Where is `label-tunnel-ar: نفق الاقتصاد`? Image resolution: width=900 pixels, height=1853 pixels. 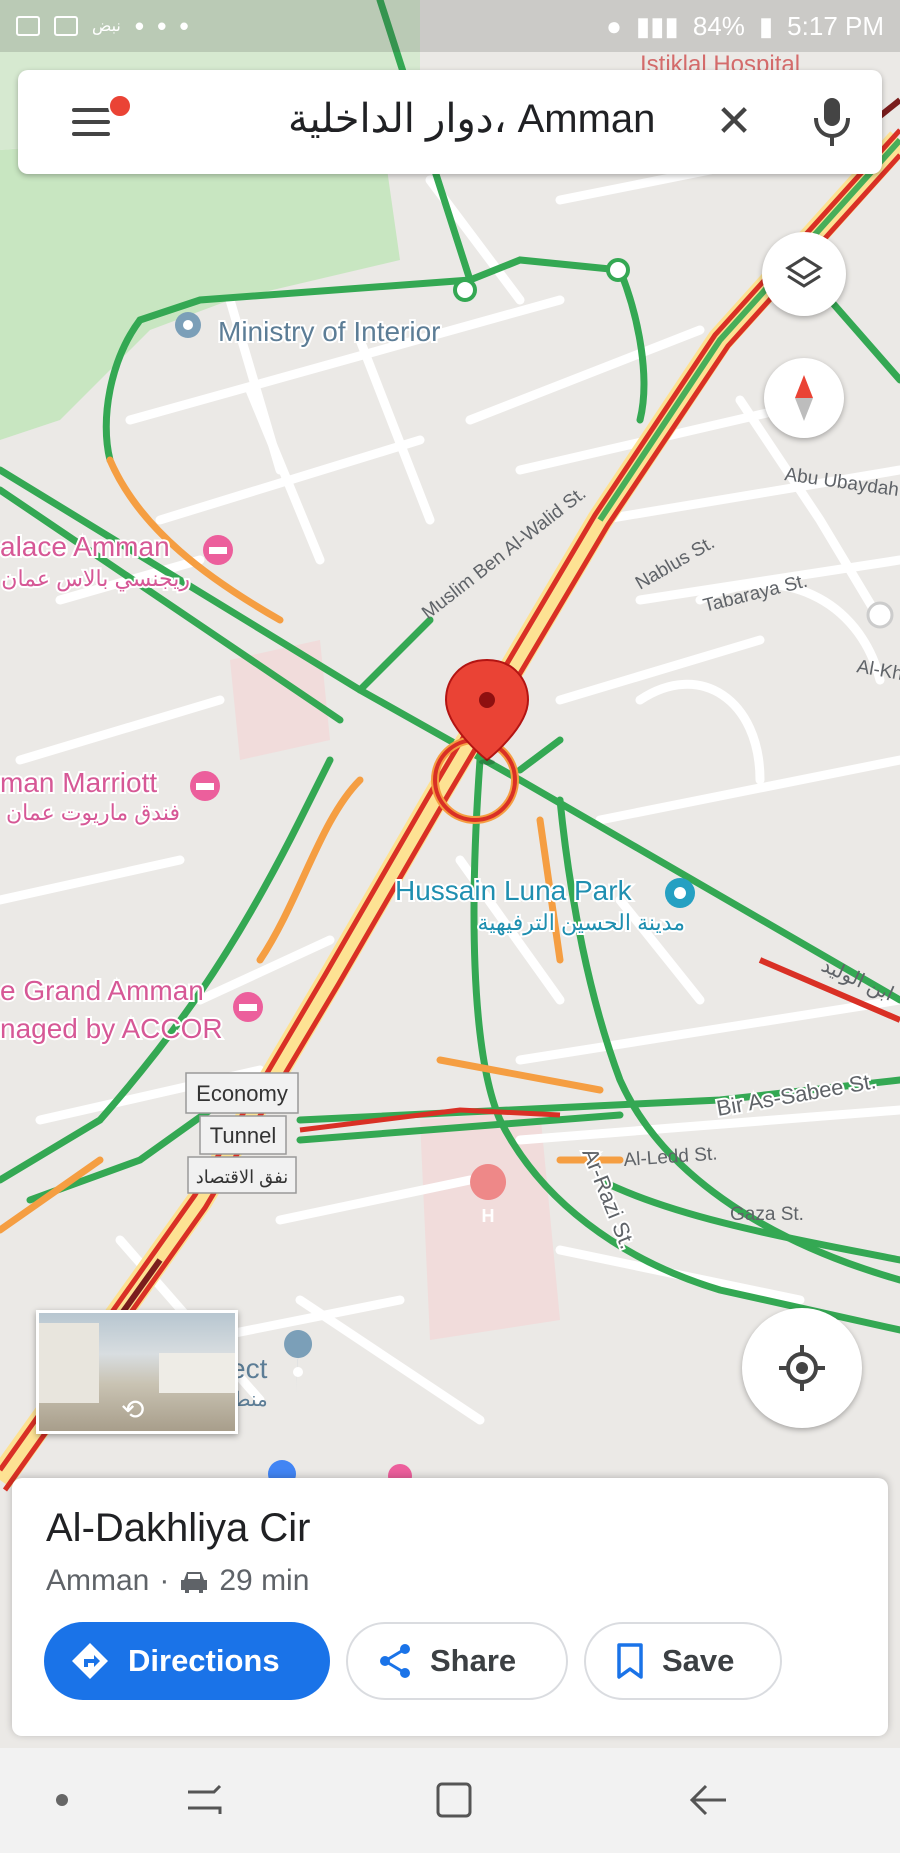 label-tunnel-ar: نفق الاقتصاد is located at coordinates (242, 1177).